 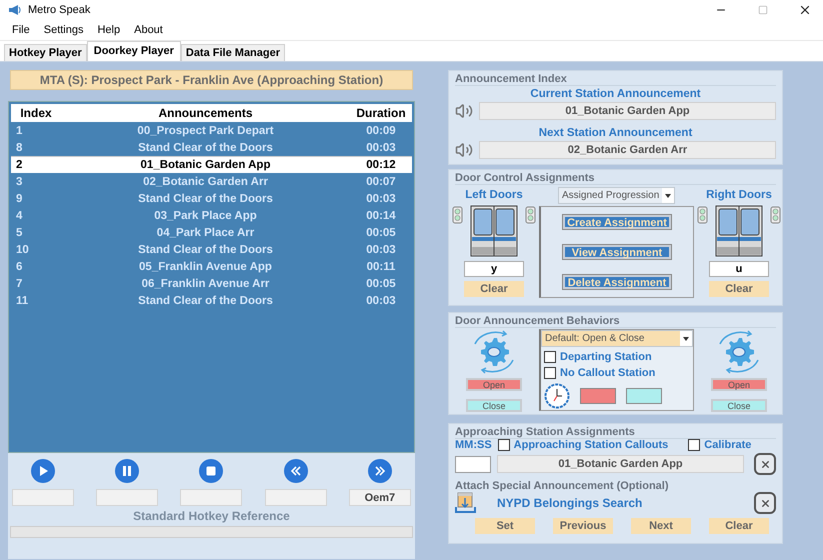 What do you see at coordinates (19, 165) in the screenshot?
I see `index-cell-text: 2` at bounding box center [19, 165].